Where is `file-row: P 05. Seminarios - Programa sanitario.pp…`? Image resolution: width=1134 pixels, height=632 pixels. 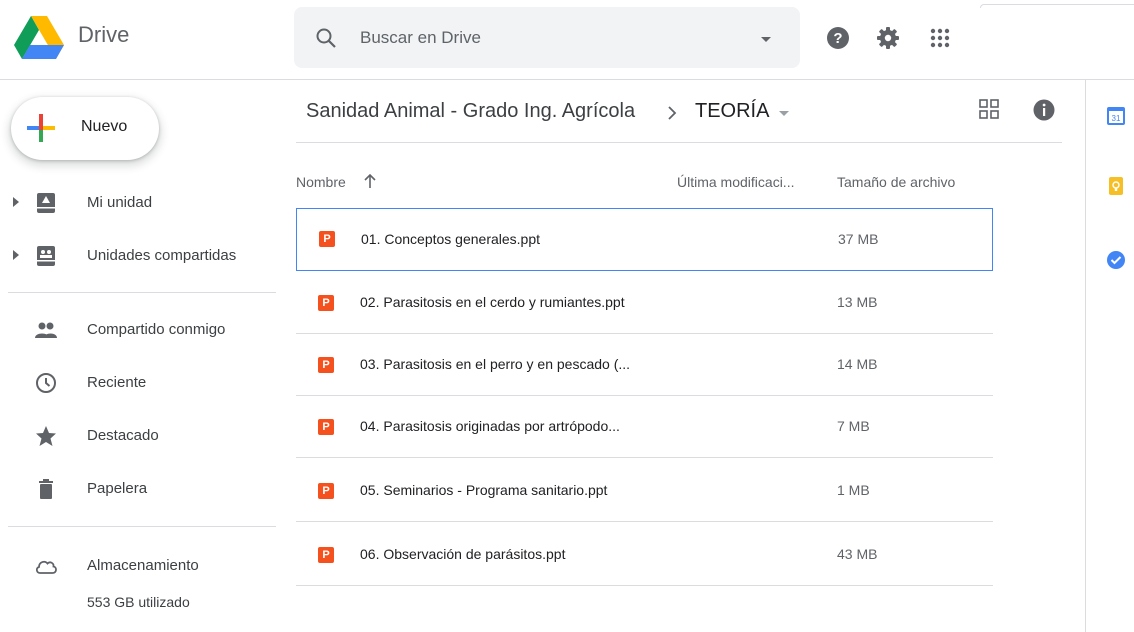 file-row: P 05. Seminarios - Programa sanitario.pp… is located at coordinates (644, 491).